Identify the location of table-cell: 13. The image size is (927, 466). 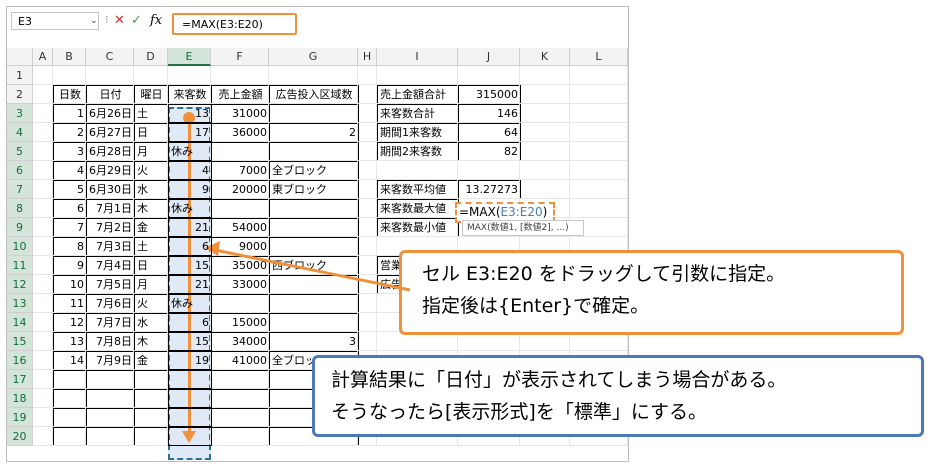
(190, 113).